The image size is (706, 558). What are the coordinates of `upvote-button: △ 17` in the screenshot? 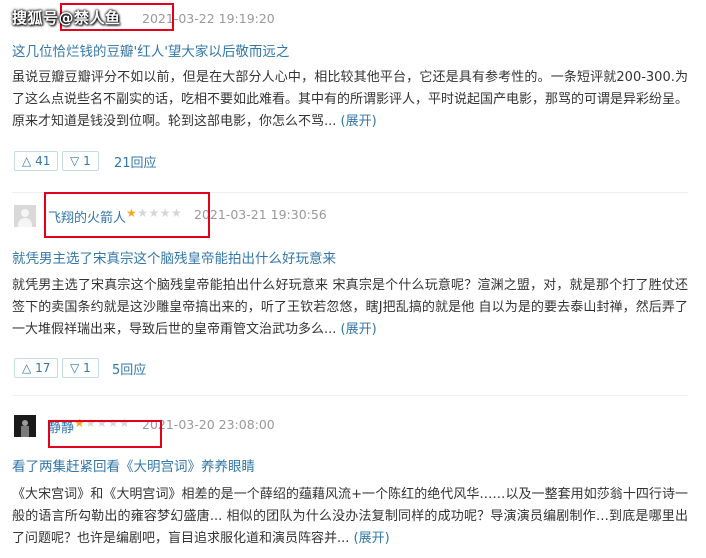 It's located at (36, 368).